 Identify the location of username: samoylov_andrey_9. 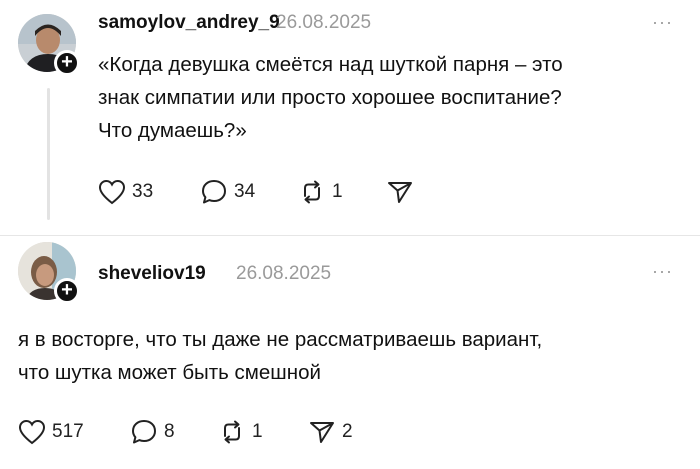
(189, 23).